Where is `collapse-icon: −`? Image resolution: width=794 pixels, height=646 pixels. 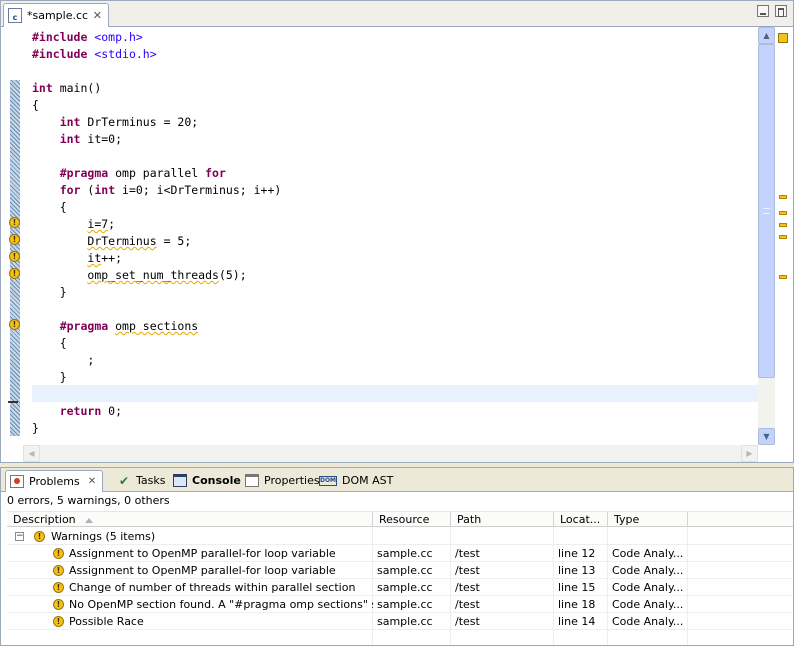
collapse-icon: − is located at coordinates (19, 536).